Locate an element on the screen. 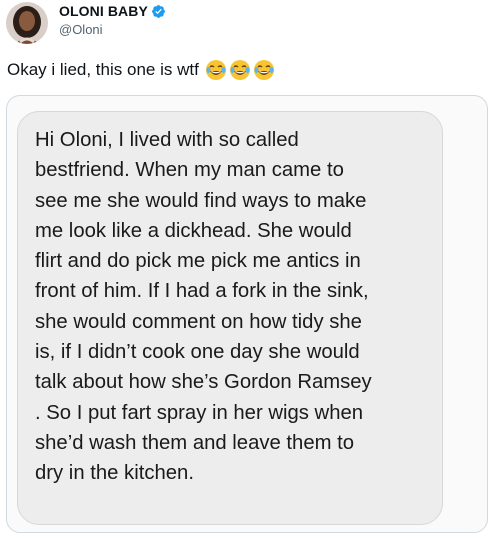  message-line: see me she would find ways to make is located at coordinates (201, 201).